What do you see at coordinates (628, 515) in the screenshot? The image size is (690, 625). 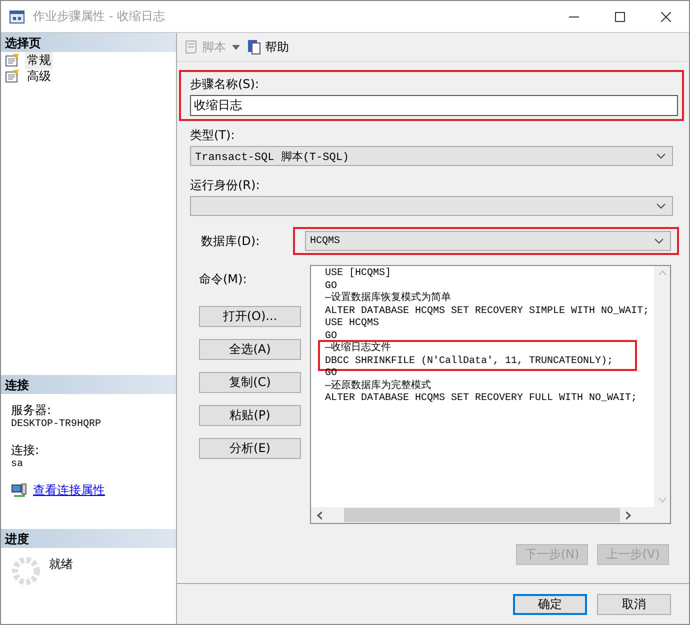 I see `scroll-right-icon` at bounding box center [628, 515].